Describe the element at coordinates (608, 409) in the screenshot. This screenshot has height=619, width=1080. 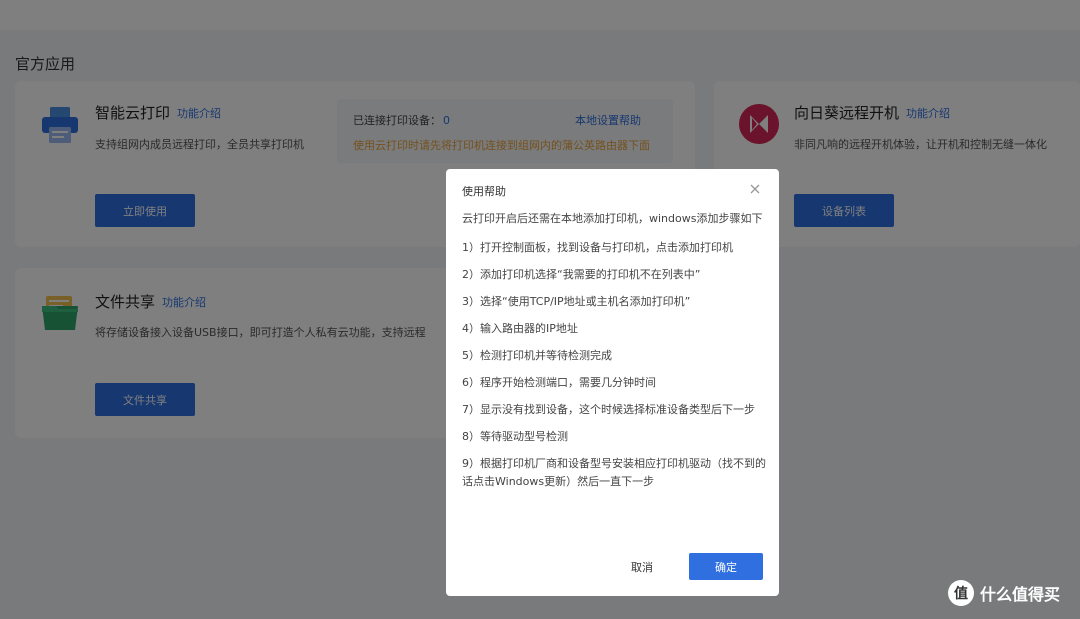
I see `help-step: 7）显示没有找到设备，这个时候选择标准设备类型后下一步` at that location.